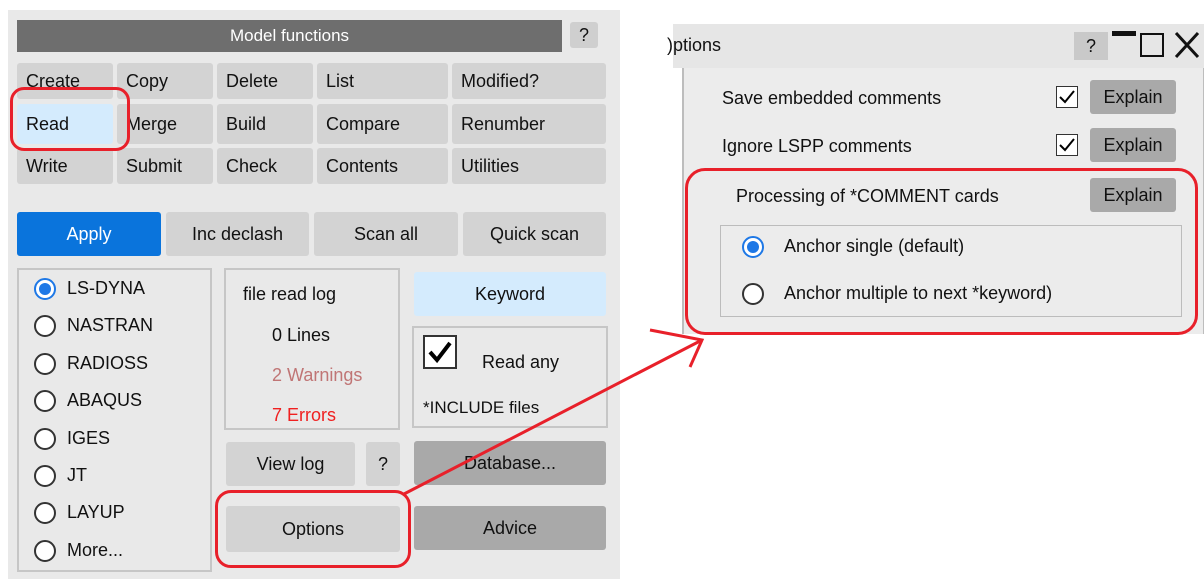 The image size is (1204, 579). What do you see at coordinates (554, 412) in the screenshot?
I see `pointer-arrow` at bounding box center [554, 412].